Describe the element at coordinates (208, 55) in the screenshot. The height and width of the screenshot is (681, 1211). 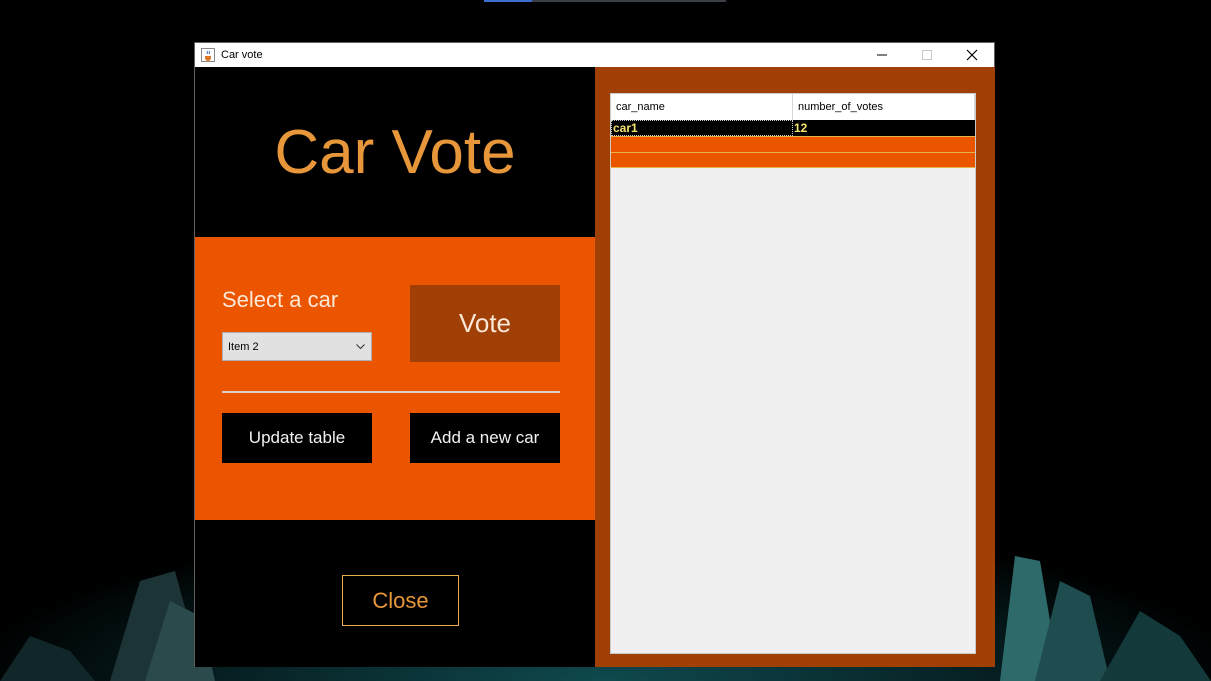
I see `java-cup-icon` at that location.